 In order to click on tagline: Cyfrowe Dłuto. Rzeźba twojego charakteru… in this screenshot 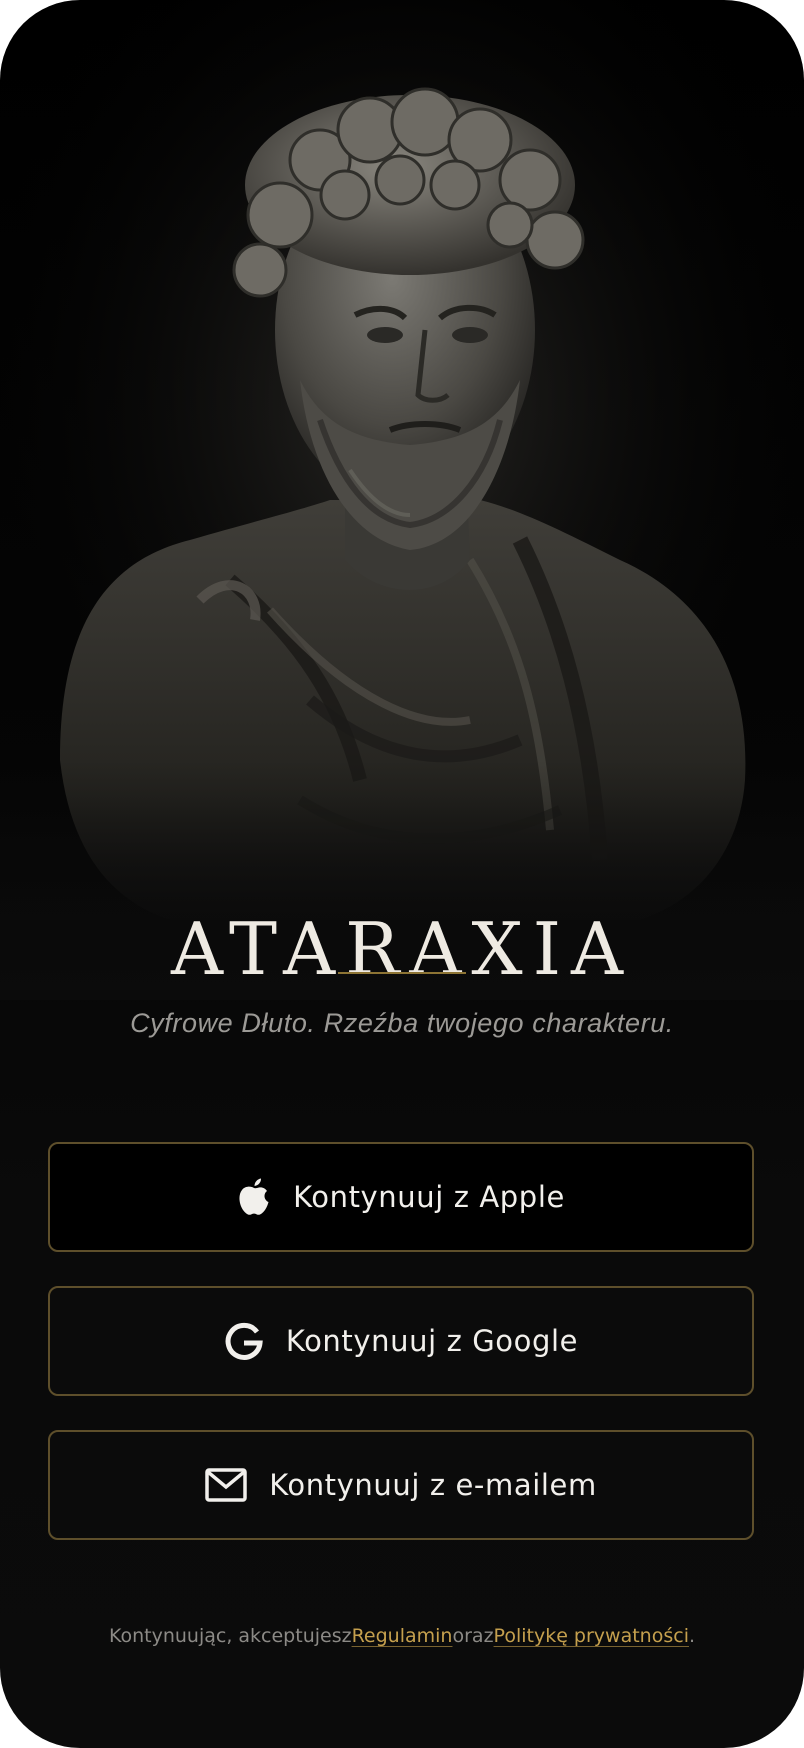, I will do `click(402, 1023)`.